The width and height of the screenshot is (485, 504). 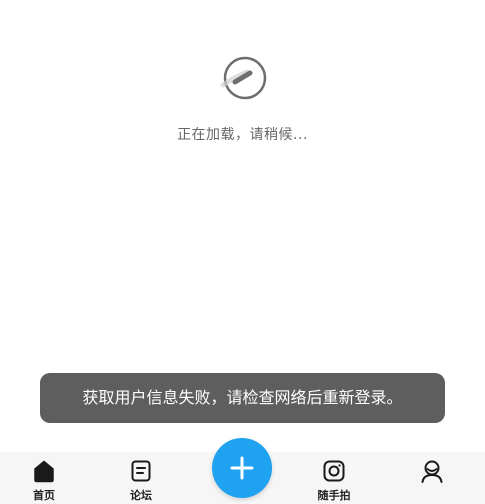 I want to click on tab-snapshot-label: 随手拍, so click(x=334, y=495).